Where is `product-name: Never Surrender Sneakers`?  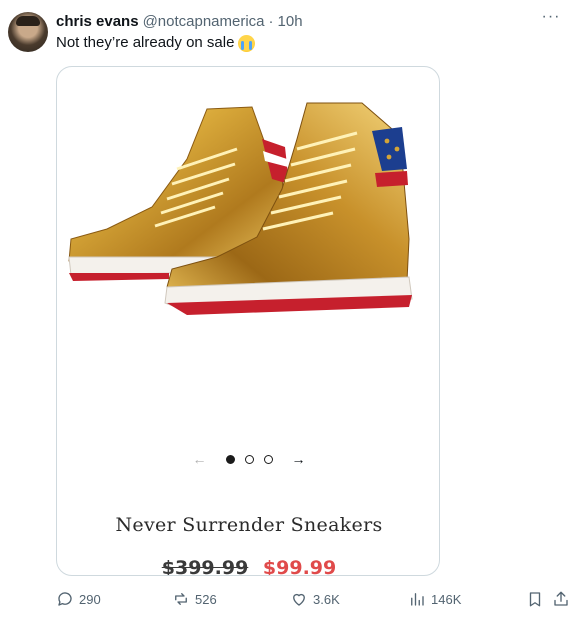 product-name: Never Surrender Sneakers is located at coordinates (249, 525).